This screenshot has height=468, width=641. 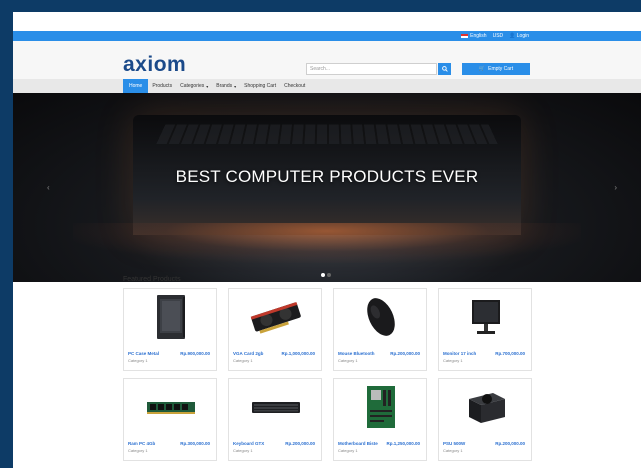 What do you see at coordinates (195, 353) in the screenshot?
I see `product-price: Rp.900,000.00` at bounding box center [195, 353].